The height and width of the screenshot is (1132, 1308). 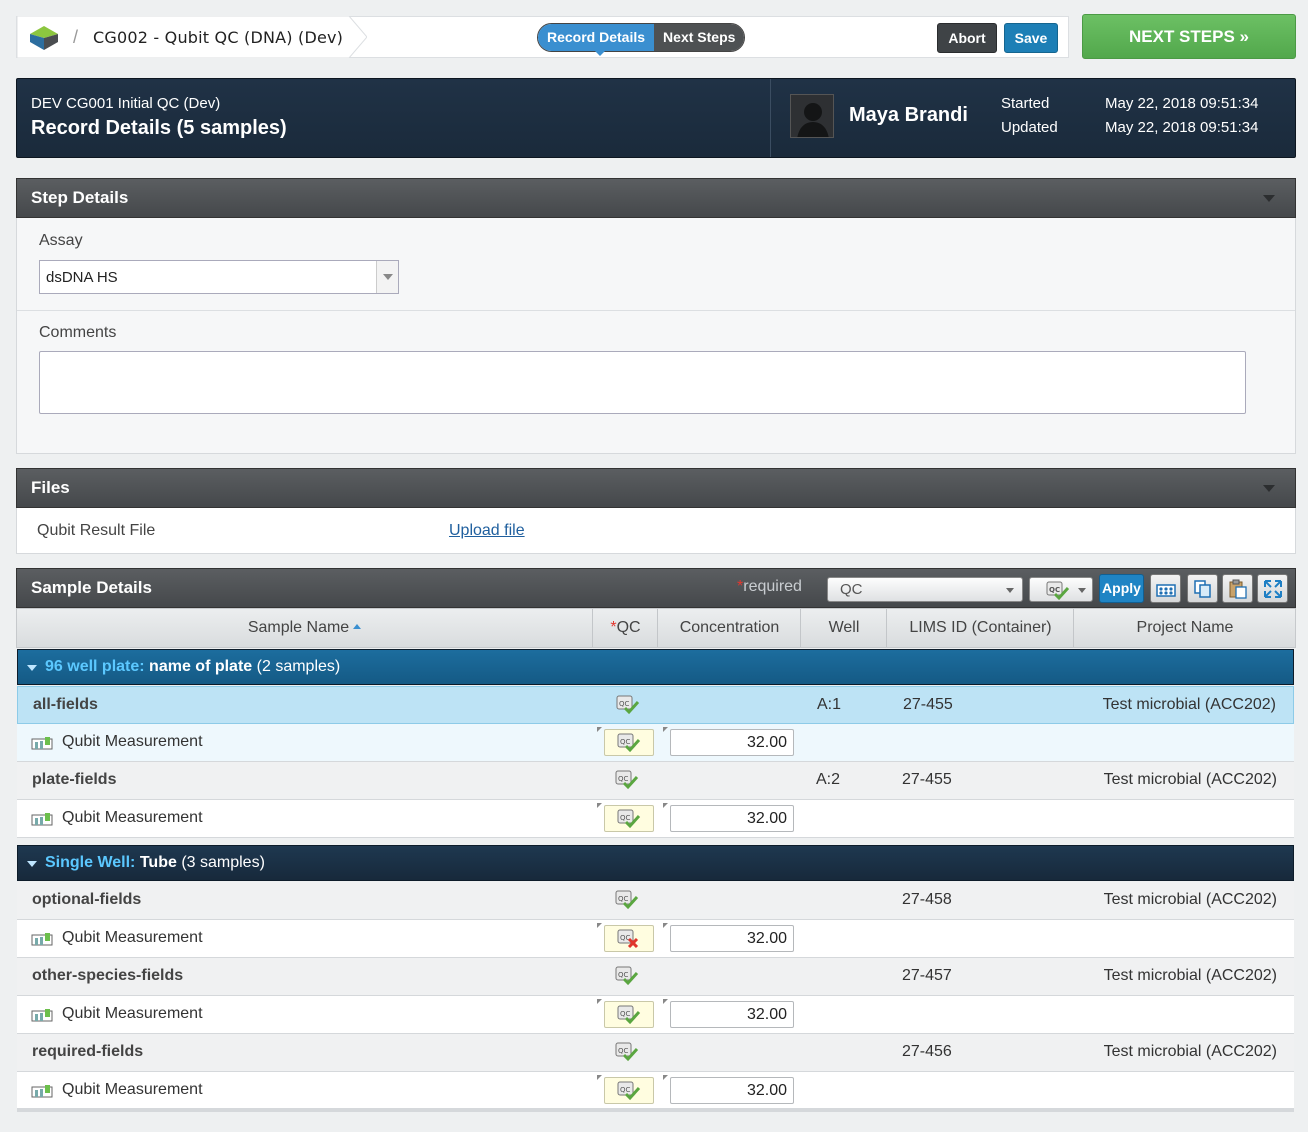 I want to click on group-type: Single Well:, so click(x=90, y=862).